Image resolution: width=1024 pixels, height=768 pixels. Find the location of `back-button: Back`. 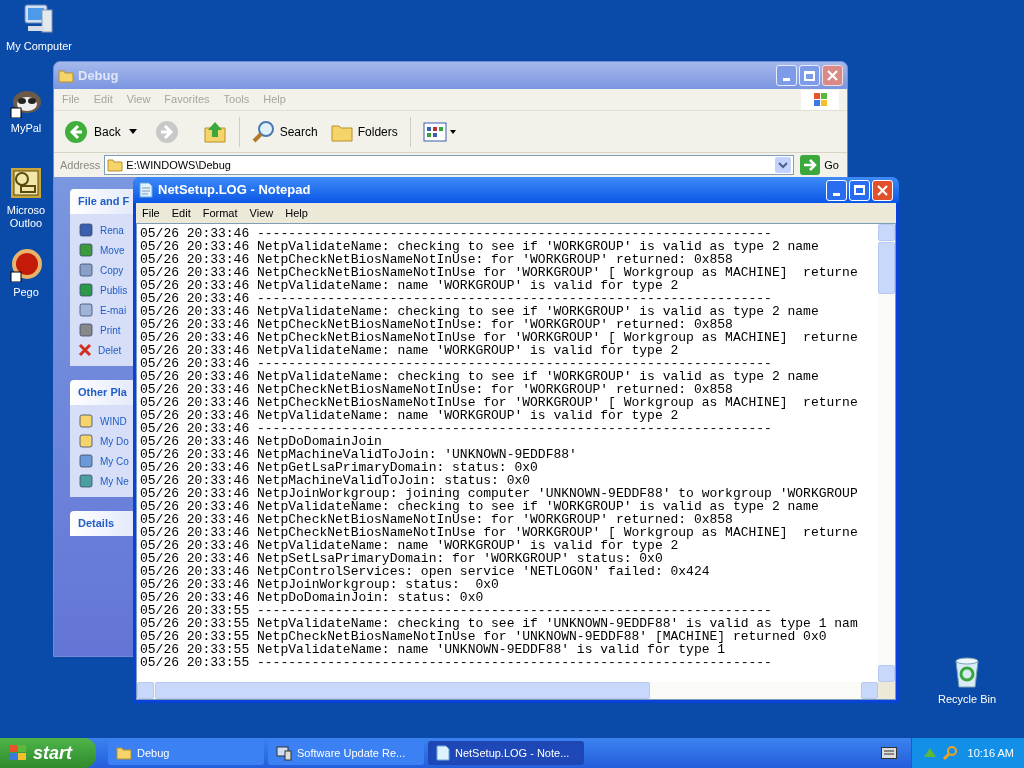

back-button: Back is located at coordinates (92, 131).